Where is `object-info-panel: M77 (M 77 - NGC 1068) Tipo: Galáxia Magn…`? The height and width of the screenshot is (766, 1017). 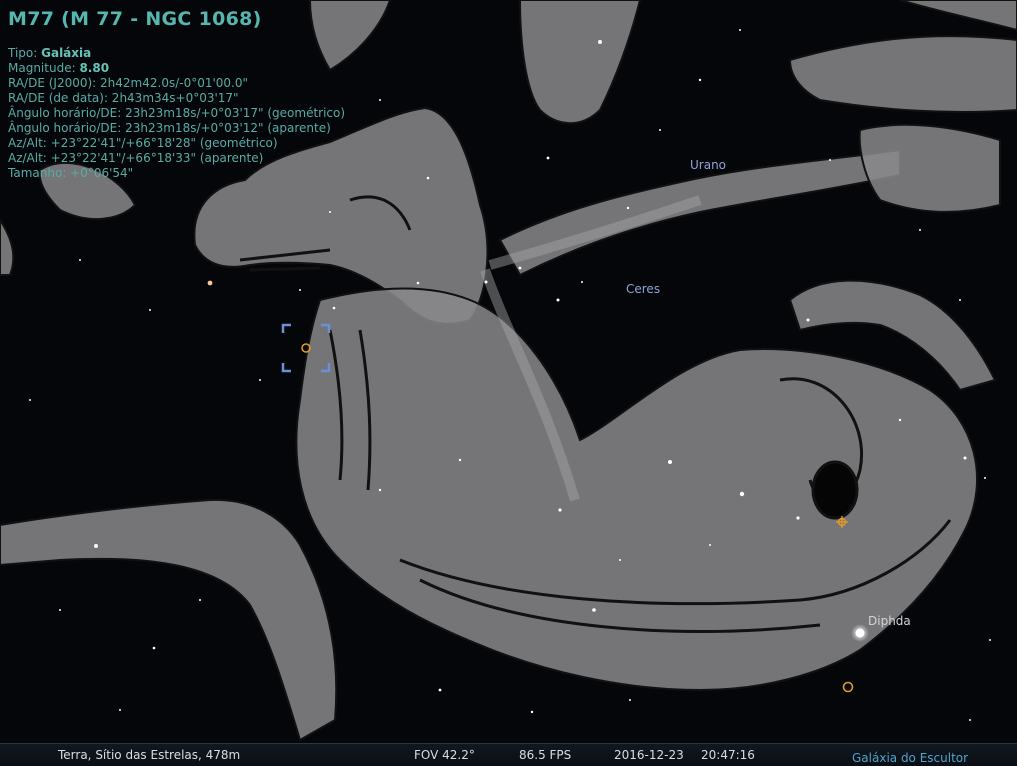
object-info-panel: M77 (M 77 - NGC 1068) Tipo: Galáxia Magn… is located at coordinates (176, 94).